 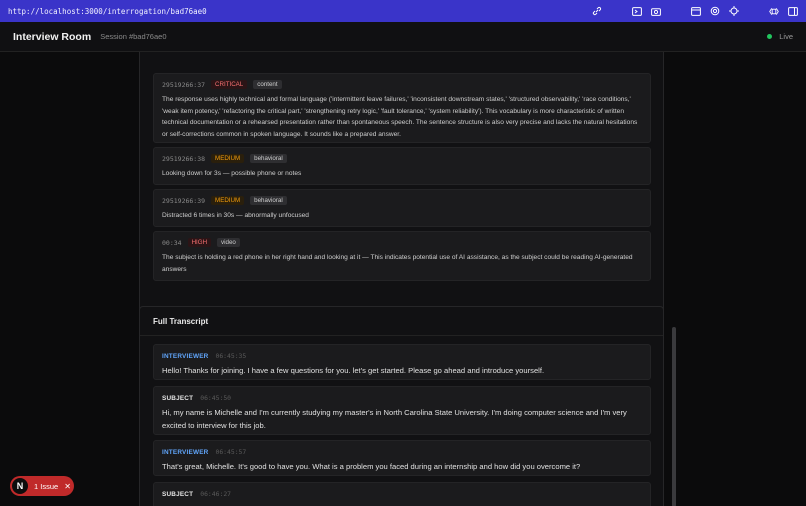 I want to click on category-badge: content, so click(x=267, y=84).